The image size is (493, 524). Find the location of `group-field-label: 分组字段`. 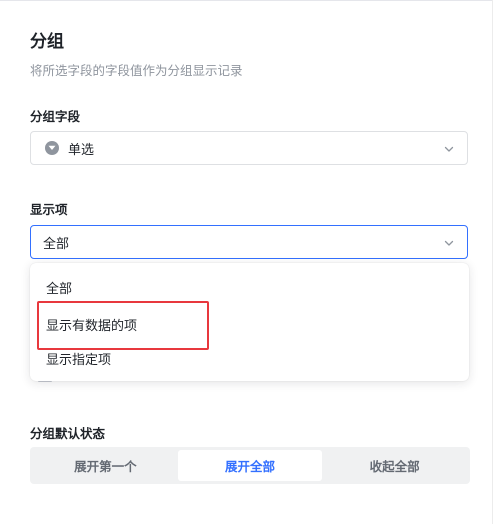

group-field-label: 分组字段 is located at coordinates (55, 116).